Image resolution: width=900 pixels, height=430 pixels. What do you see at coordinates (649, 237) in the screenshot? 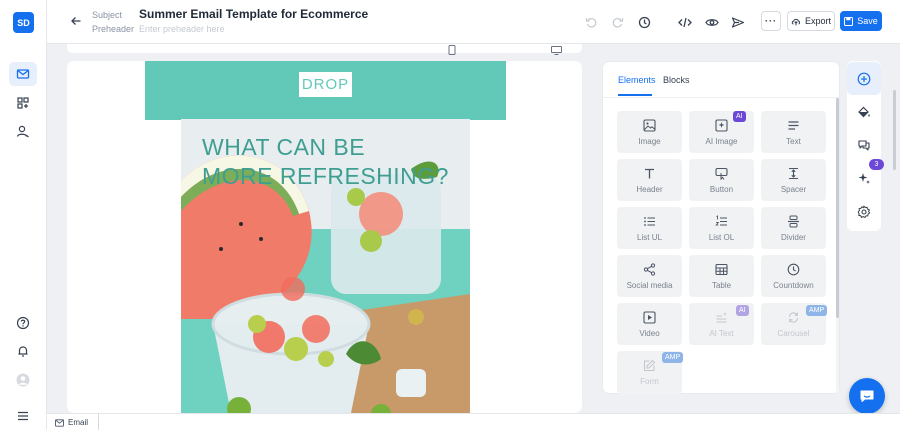
I see `element-list-ul-label: List UL` at bounding box center [649, 237].